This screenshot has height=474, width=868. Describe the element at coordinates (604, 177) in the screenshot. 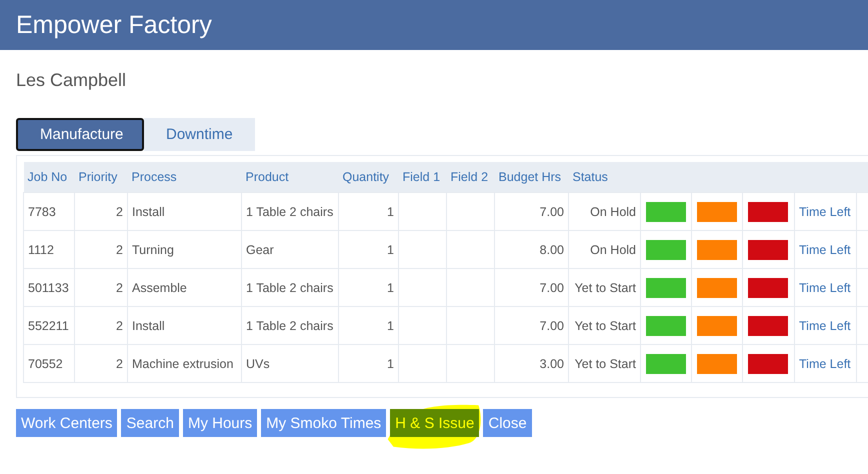

I see `column-header: Status` at that location.